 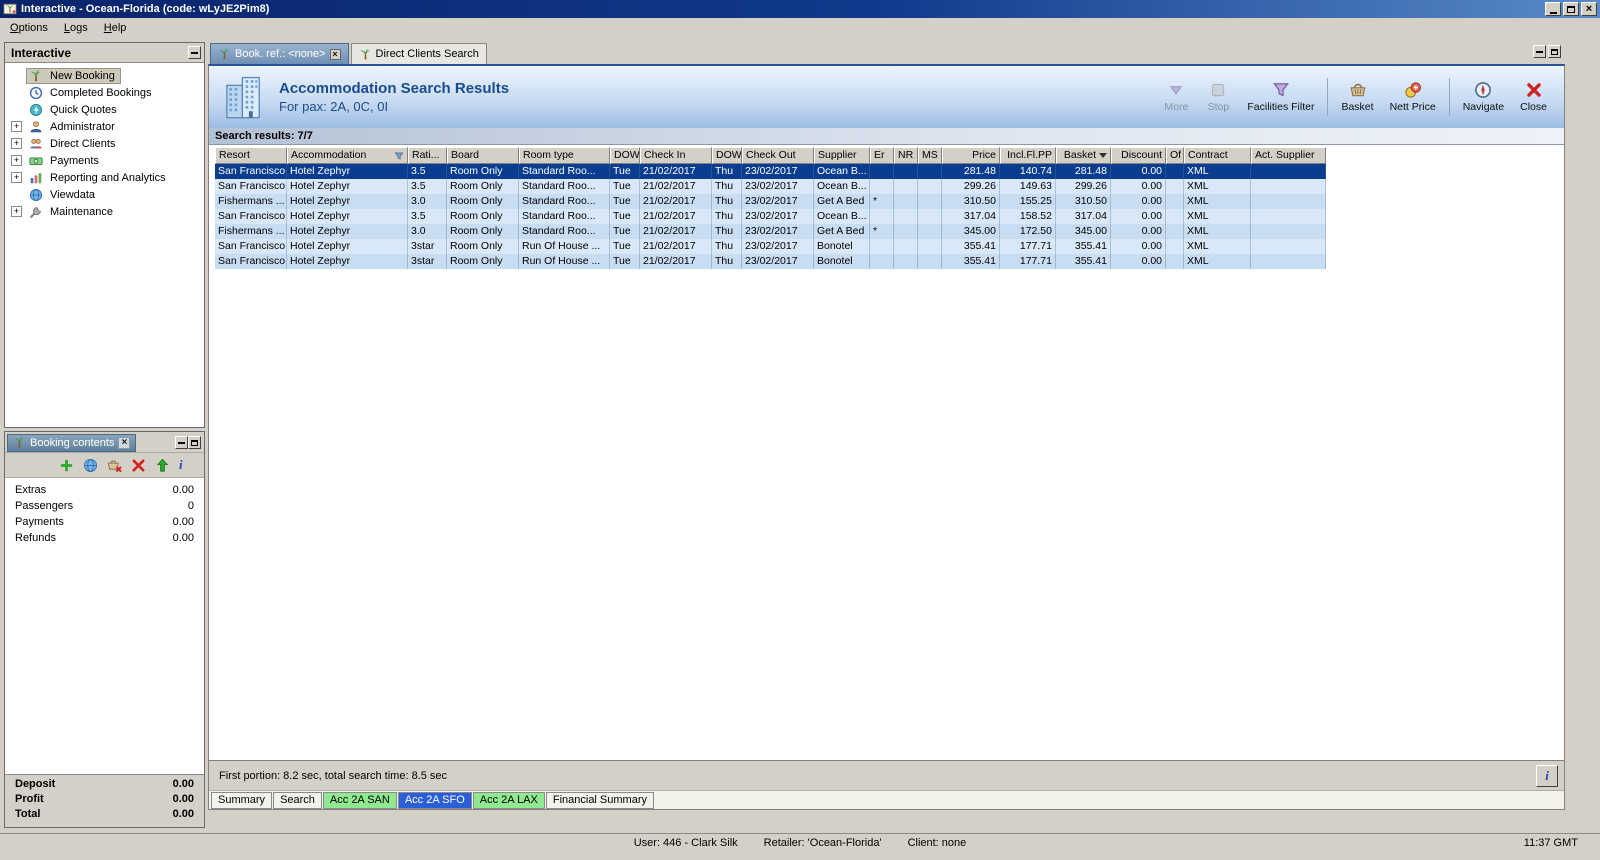 What do you see at coordinates (508, 800) in the screenshot?
I see `workspace-tab-acc-2a-lax: Acc 2A LAX` at bounding box center [508, 800].